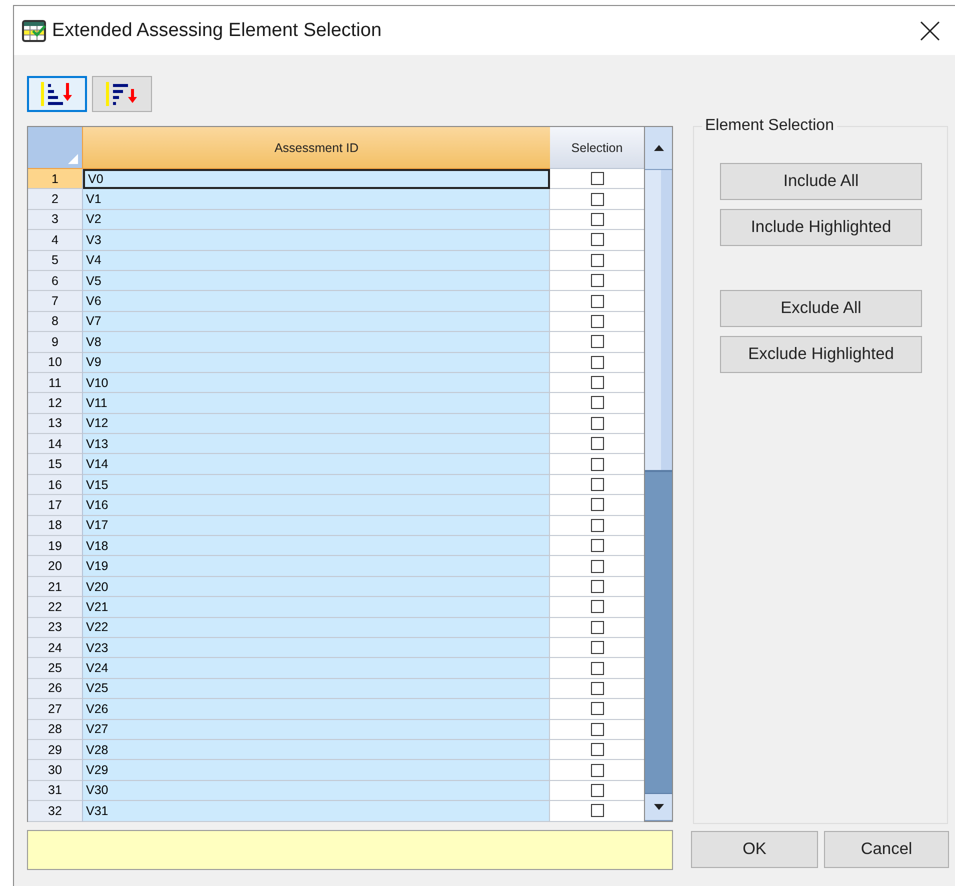 The width and height of the screenshot is (955, 886). Describe the element at coordinates (55, 668) in the screenshot. I see `row-number: 25` at that location.